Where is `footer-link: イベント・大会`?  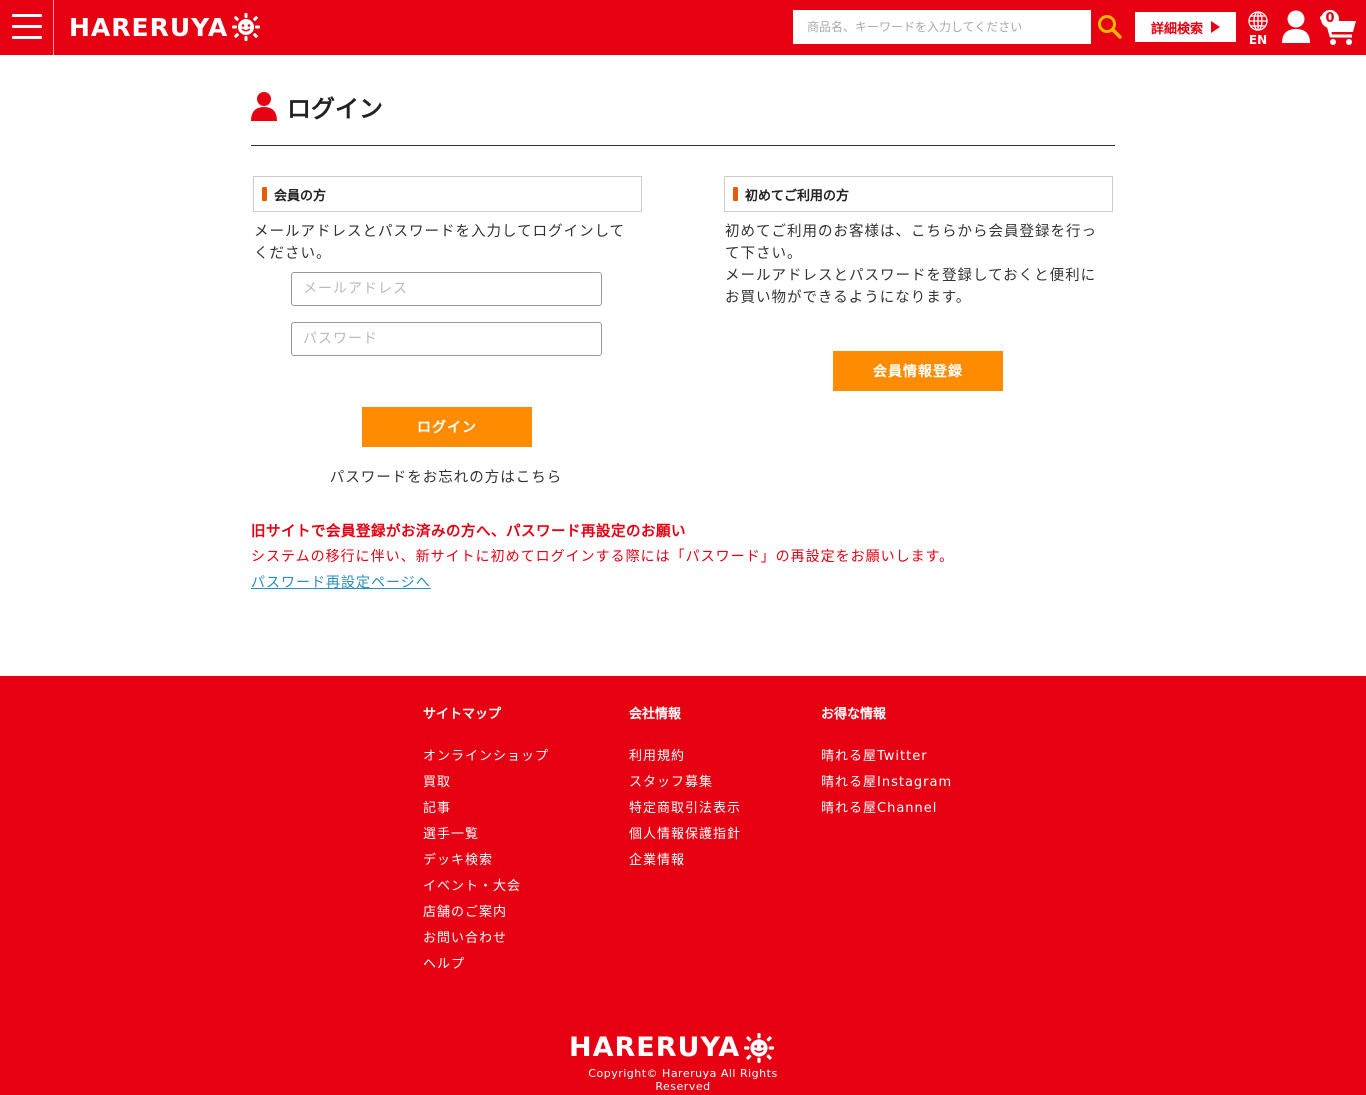
footer-link: イベント・大会 is located at coordinates (486, 890).